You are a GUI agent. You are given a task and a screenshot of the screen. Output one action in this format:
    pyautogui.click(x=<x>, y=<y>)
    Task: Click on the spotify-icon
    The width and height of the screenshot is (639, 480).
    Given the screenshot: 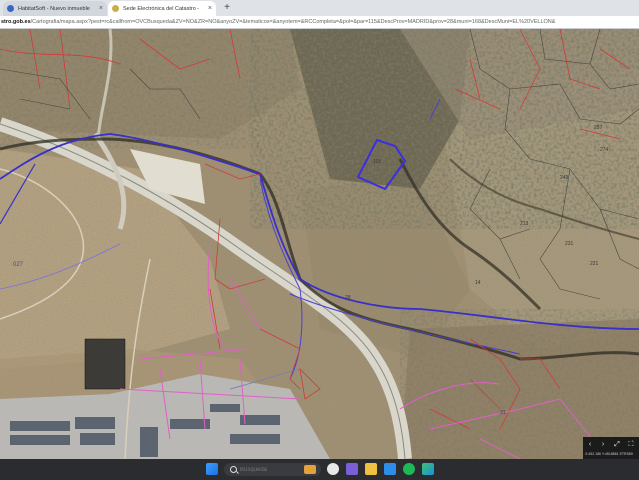 What is the action you would take?
    pyautogui.click(x=409, y=469)
    